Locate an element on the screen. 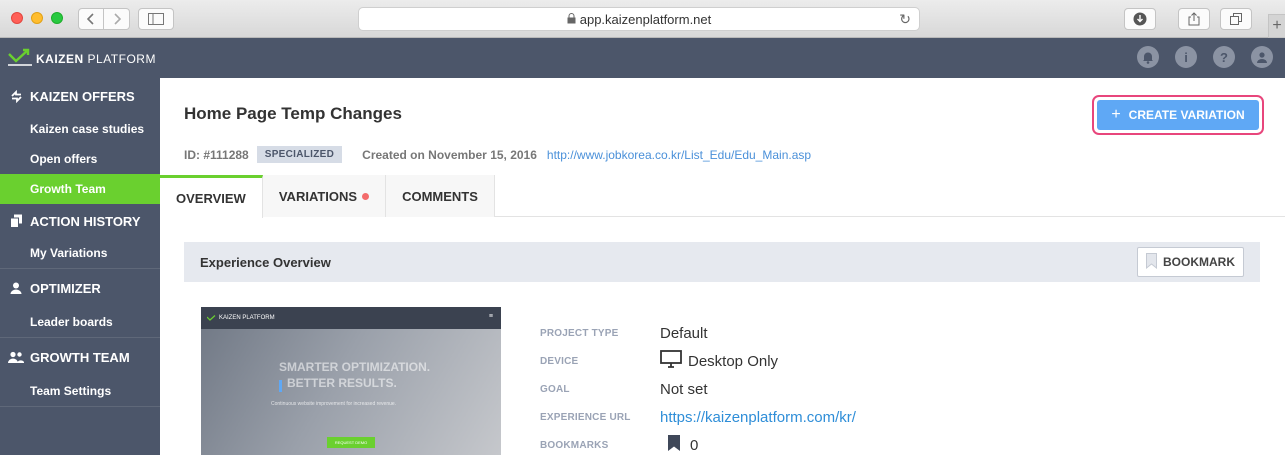  logo-text-light: PLATFORM is located at coordinates (121, 59).